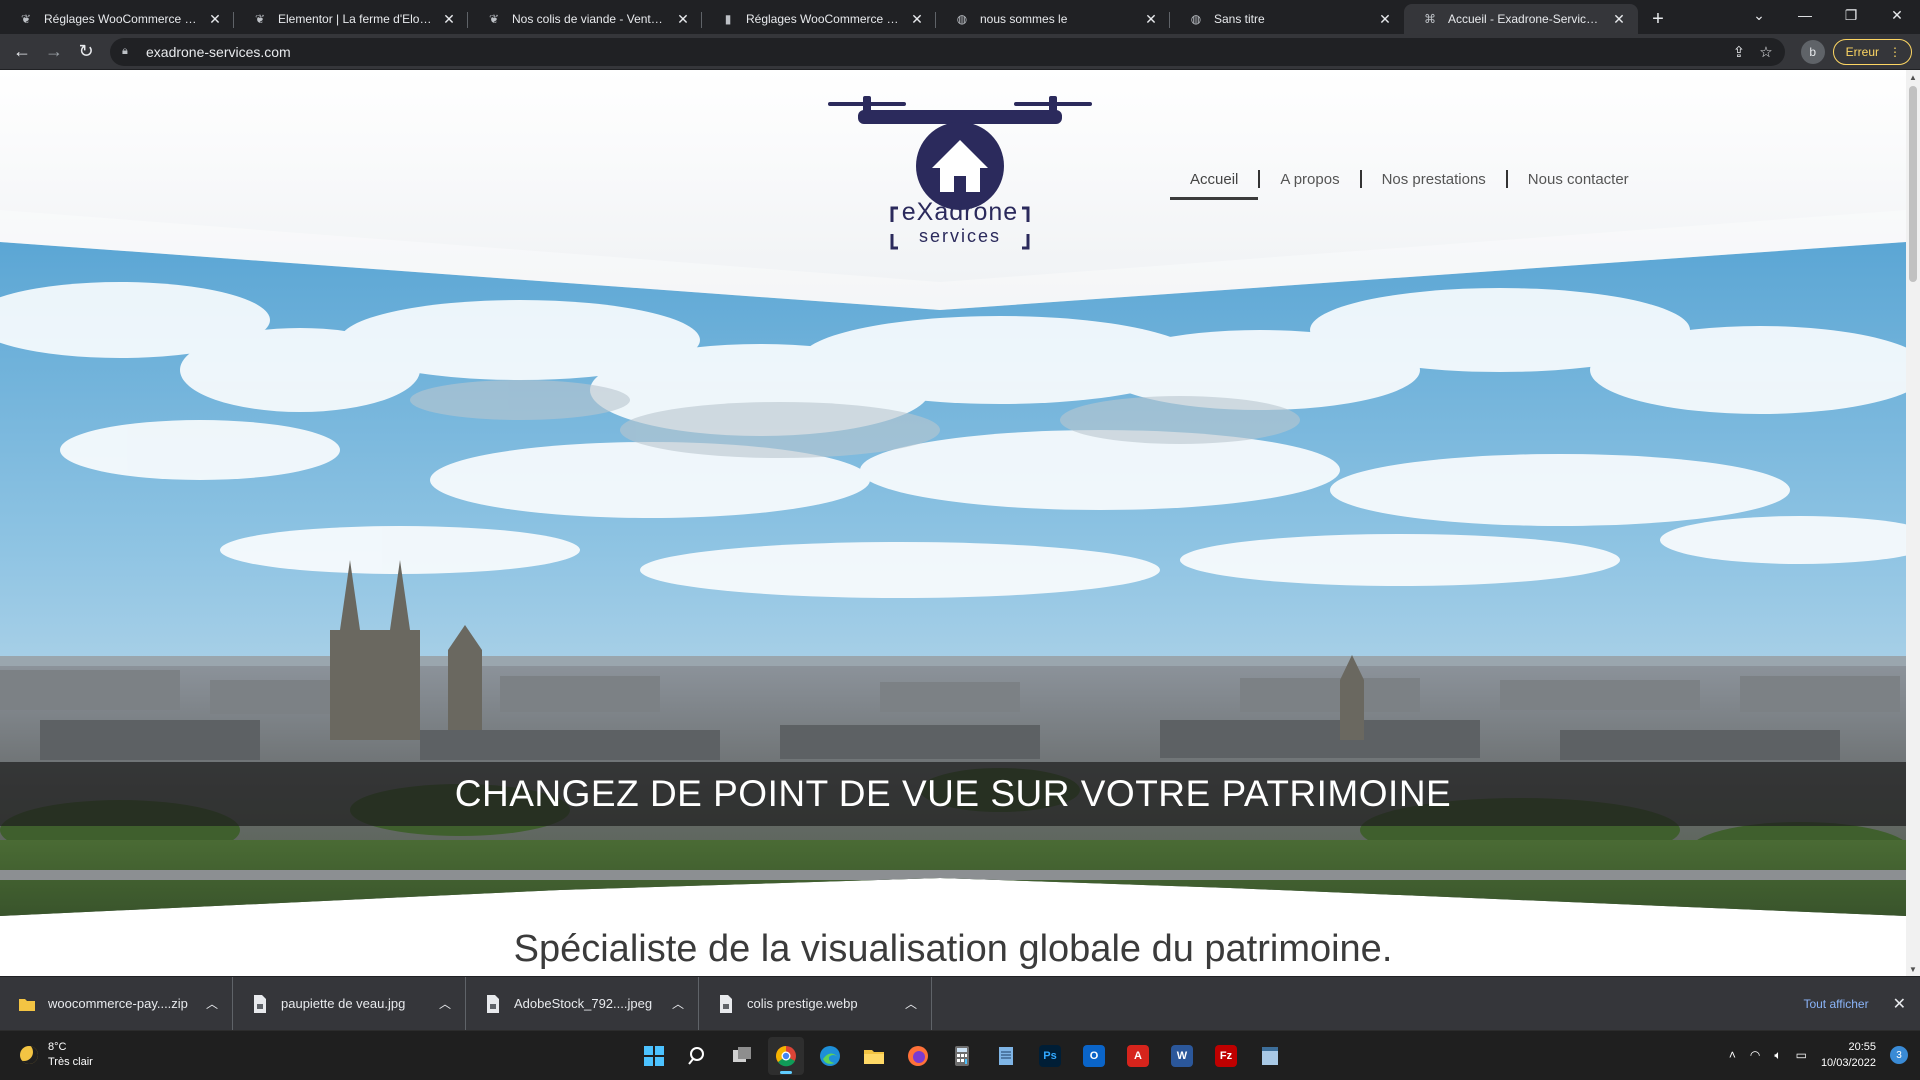  What do you see at coordinates (1287, 19) in the screenshot?
I see `tab-sans-titre: ◍ Sans titre ✕` at bounding box center [1287, 19].